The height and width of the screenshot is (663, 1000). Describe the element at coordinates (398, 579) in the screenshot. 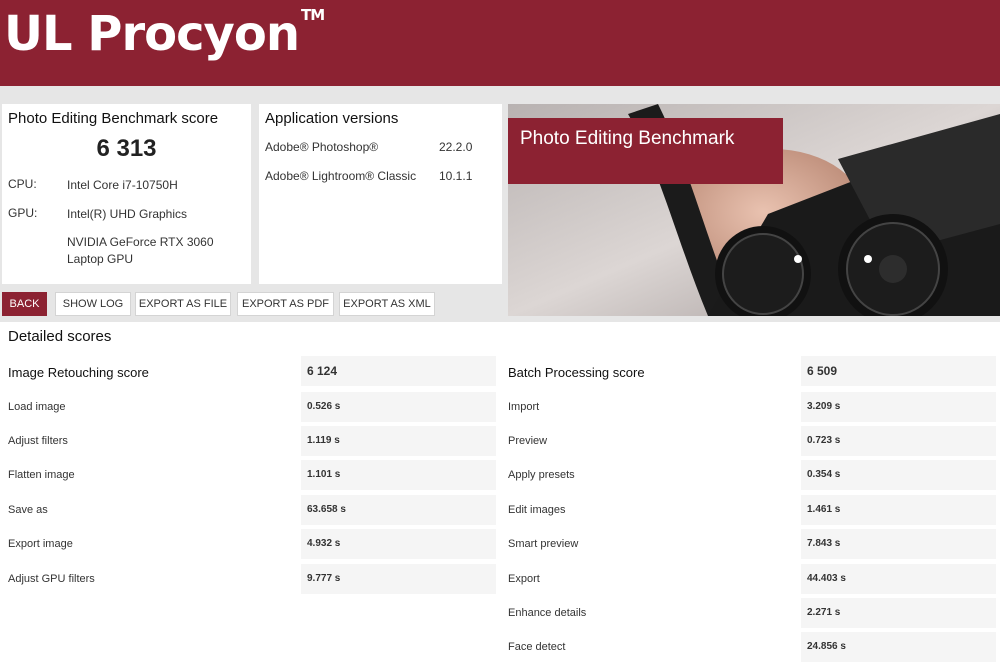

I see `metric-cell: 9.777 s` at that location.